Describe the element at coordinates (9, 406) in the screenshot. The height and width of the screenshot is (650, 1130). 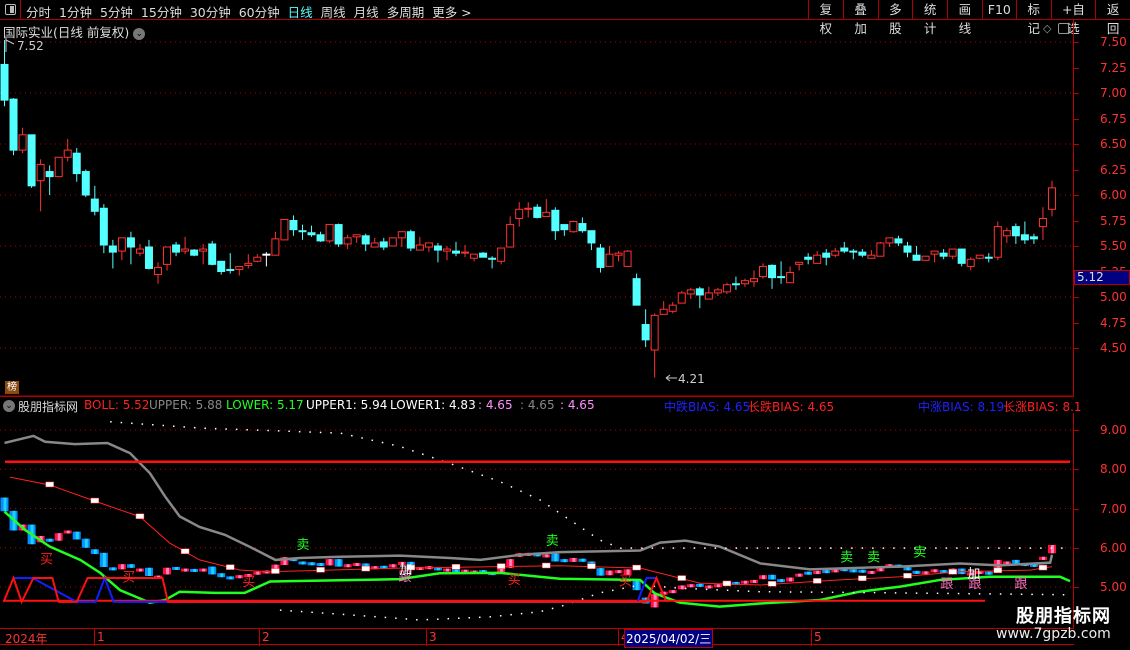
I see `indicator-menu-icon: ⌄` at that location.